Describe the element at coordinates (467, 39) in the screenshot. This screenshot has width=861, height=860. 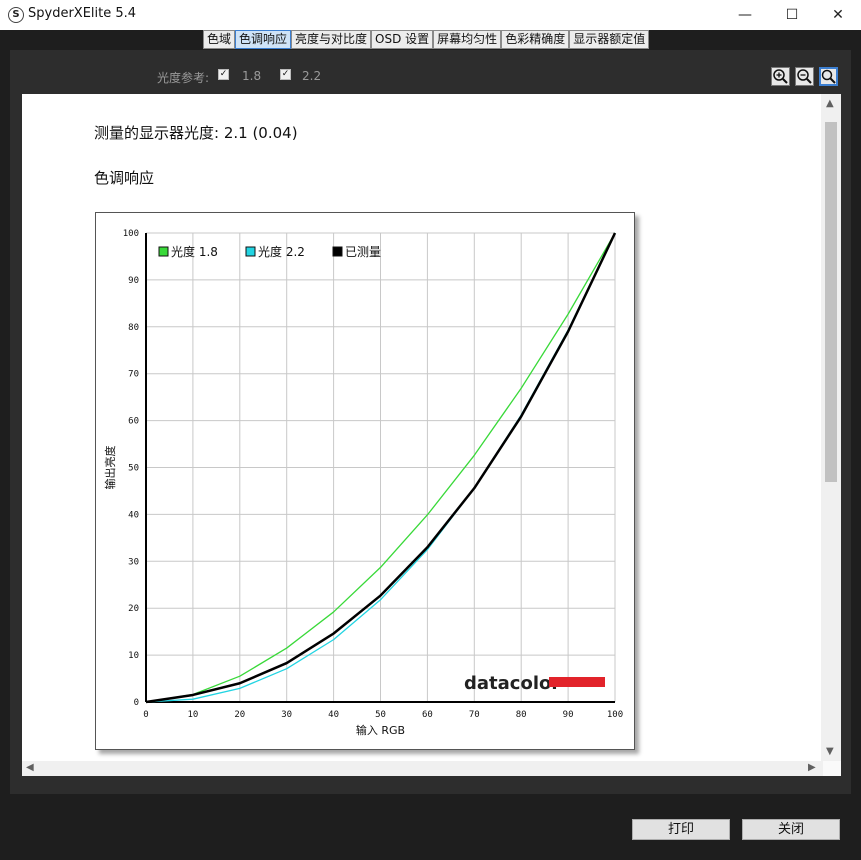
I see `tab-uniformity: 屏幕均匀性` at that location.